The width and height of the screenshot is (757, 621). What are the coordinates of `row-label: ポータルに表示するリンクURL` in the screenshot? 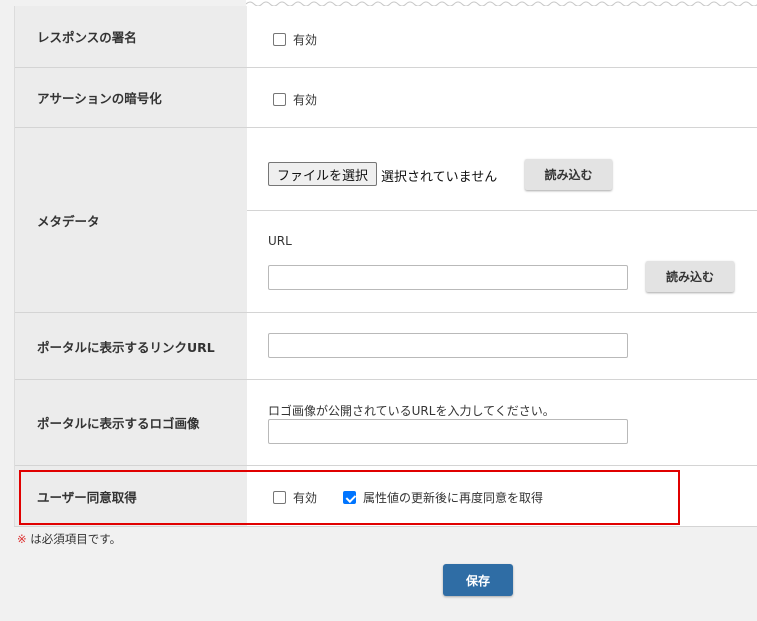 It's located at (131, 346).